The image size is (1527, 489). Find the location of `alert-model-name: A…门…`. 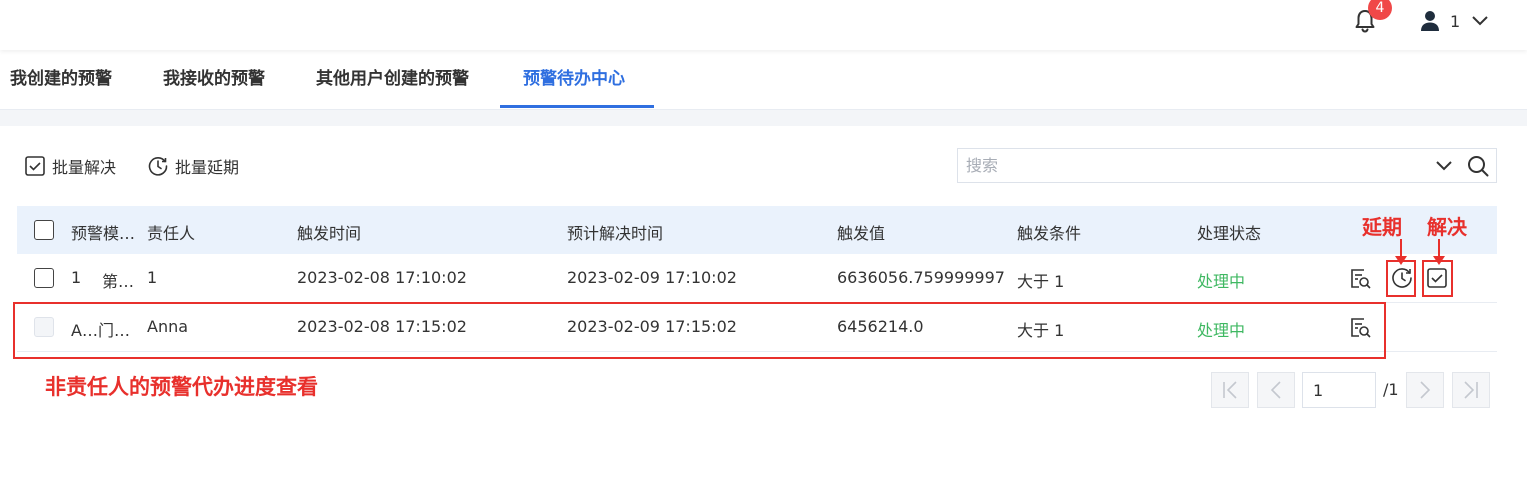

alert-model-name: A…门… is located at coordinates (100, 330).